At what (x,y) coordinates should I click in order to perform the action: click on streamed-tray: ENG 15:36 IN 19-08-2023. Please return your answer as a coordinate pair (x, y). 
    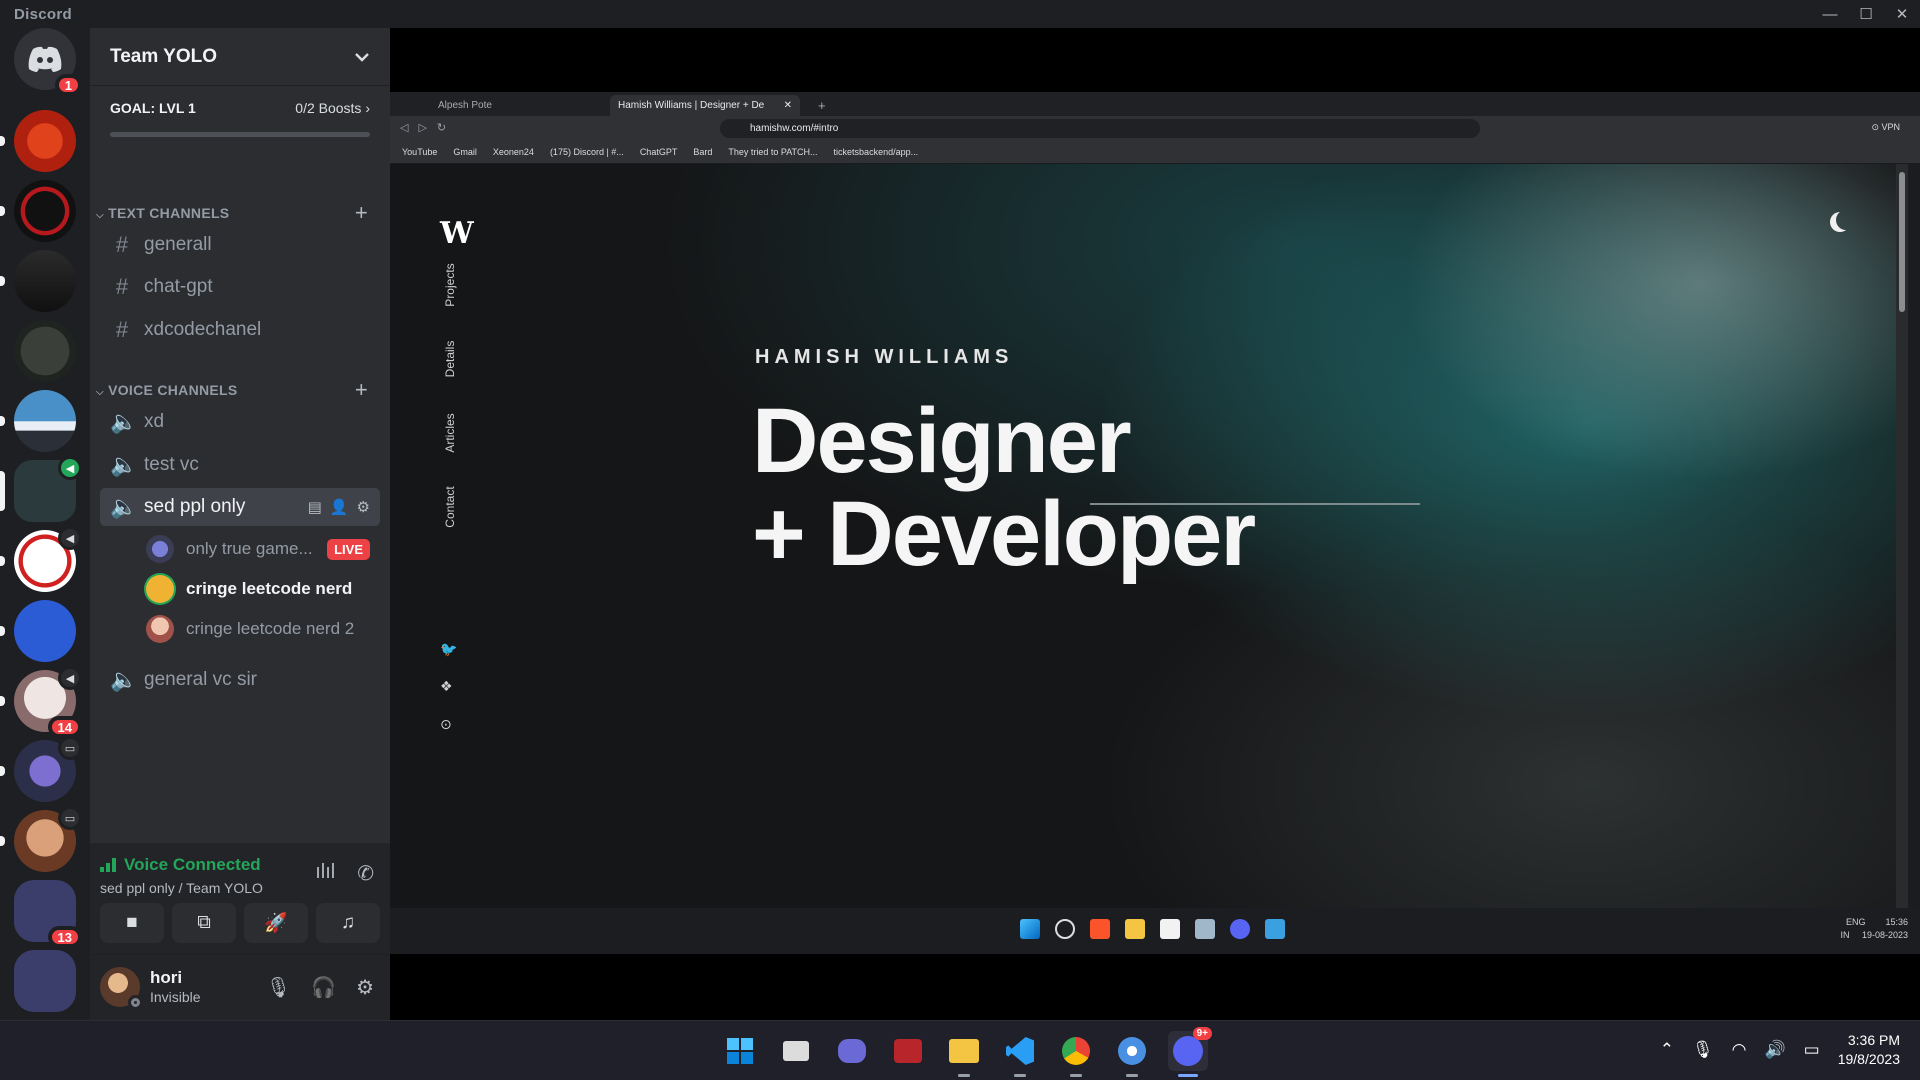
    Looking at the image, I should click on (1874, 929).